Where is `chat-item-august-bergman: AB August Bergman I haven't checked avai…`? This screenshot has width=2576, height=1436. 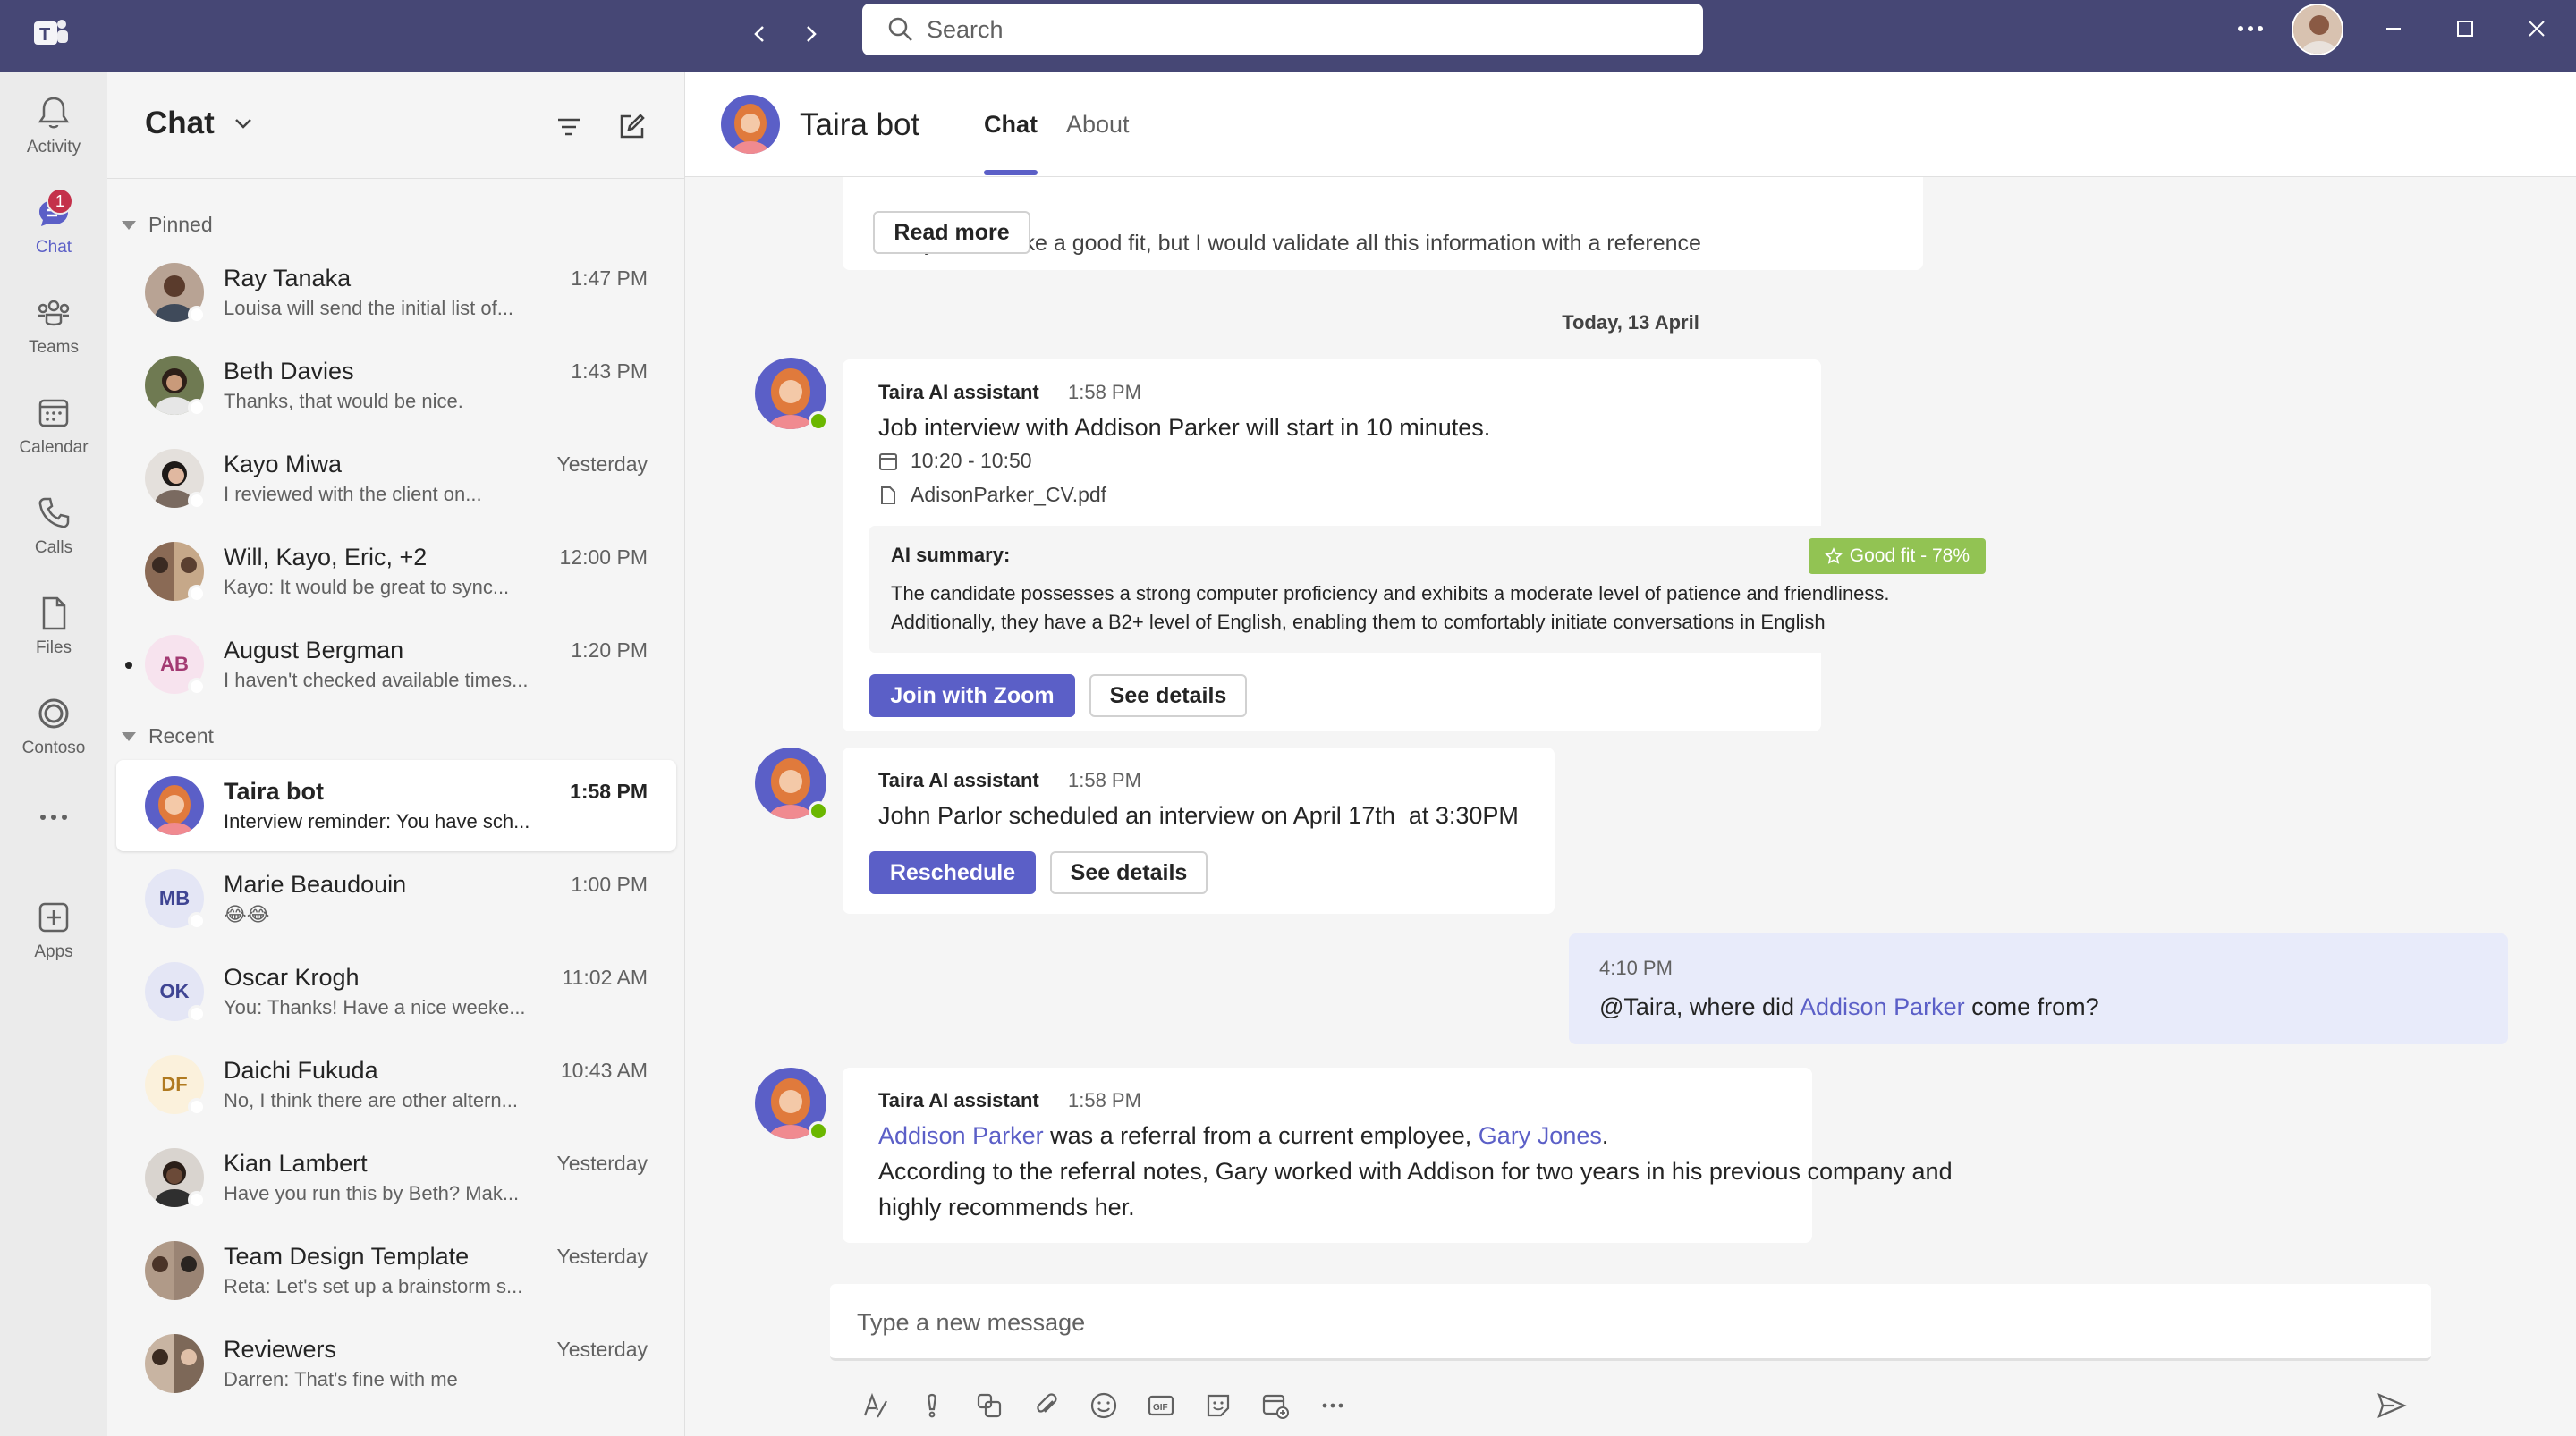
chat-item-august-bergman: AB August Bergman I haven't checked avai… is located at coordinates (396, 664).